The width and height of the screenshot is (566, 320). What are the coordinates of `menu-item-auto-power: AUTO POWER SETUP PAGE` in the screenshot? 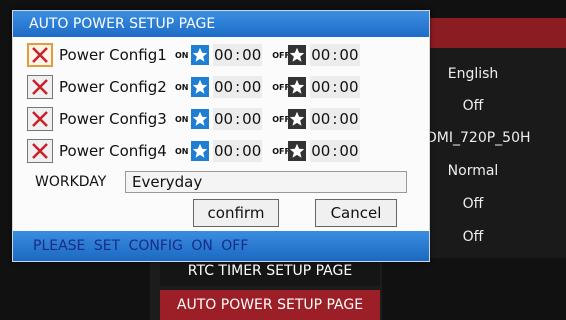 It's located at (270, 305).